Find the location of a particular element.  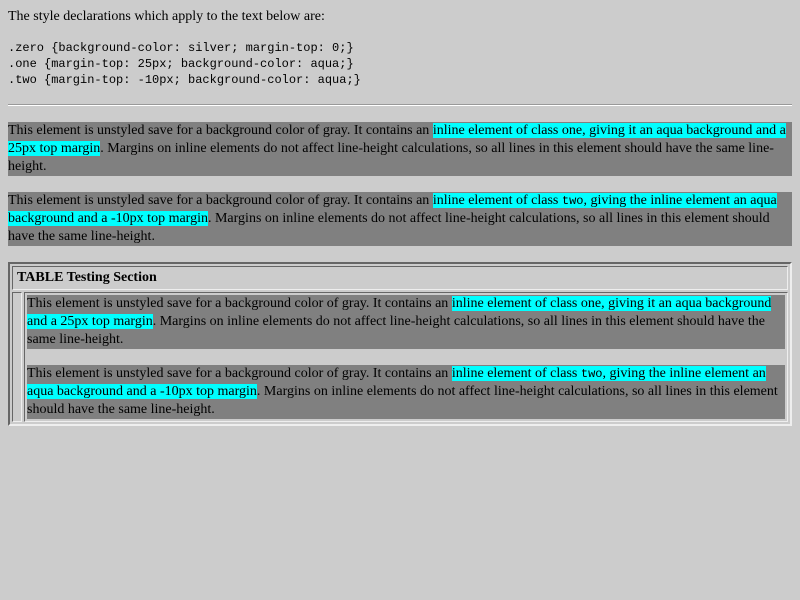

table-spacer-cell is located at coordinates (17, 357).